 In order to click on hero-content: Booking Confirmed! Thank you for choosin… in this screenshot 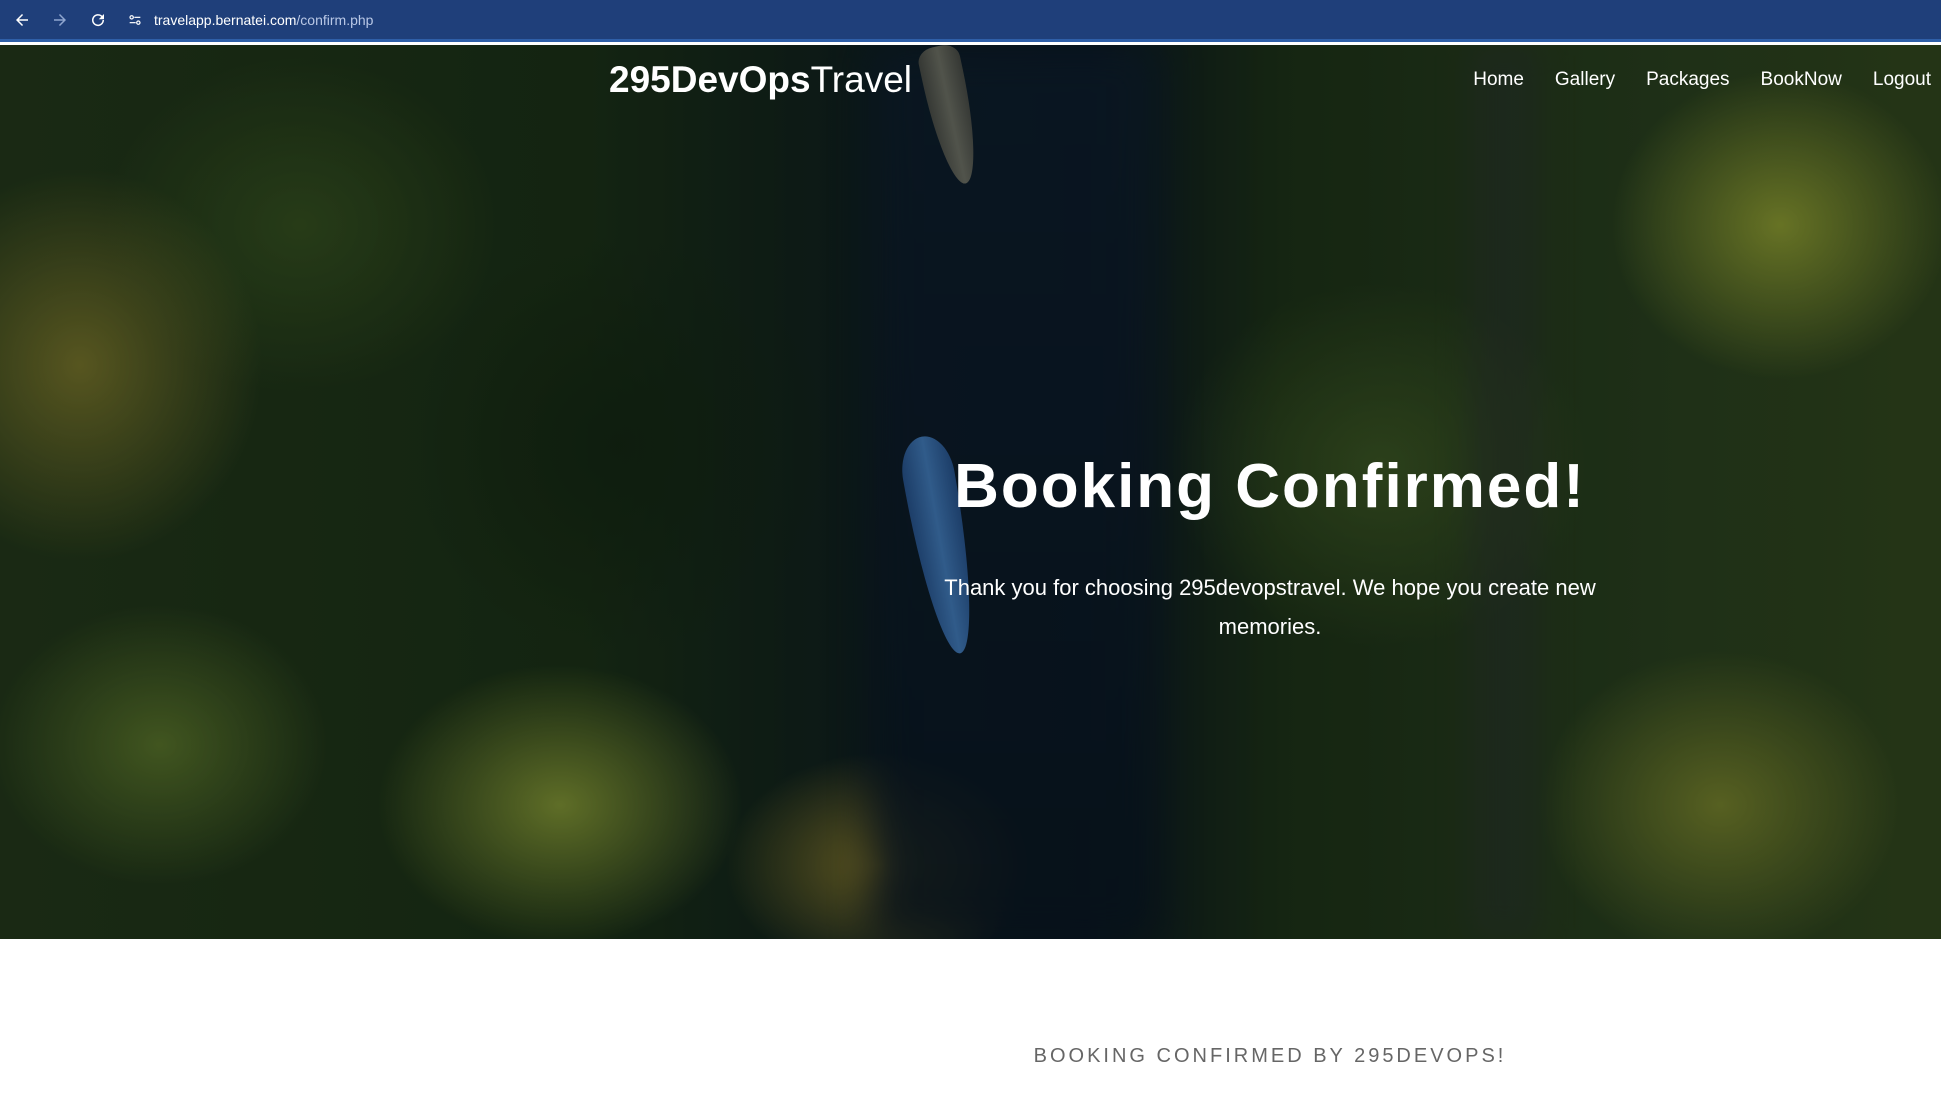, I will do `click(1270, 549)`.